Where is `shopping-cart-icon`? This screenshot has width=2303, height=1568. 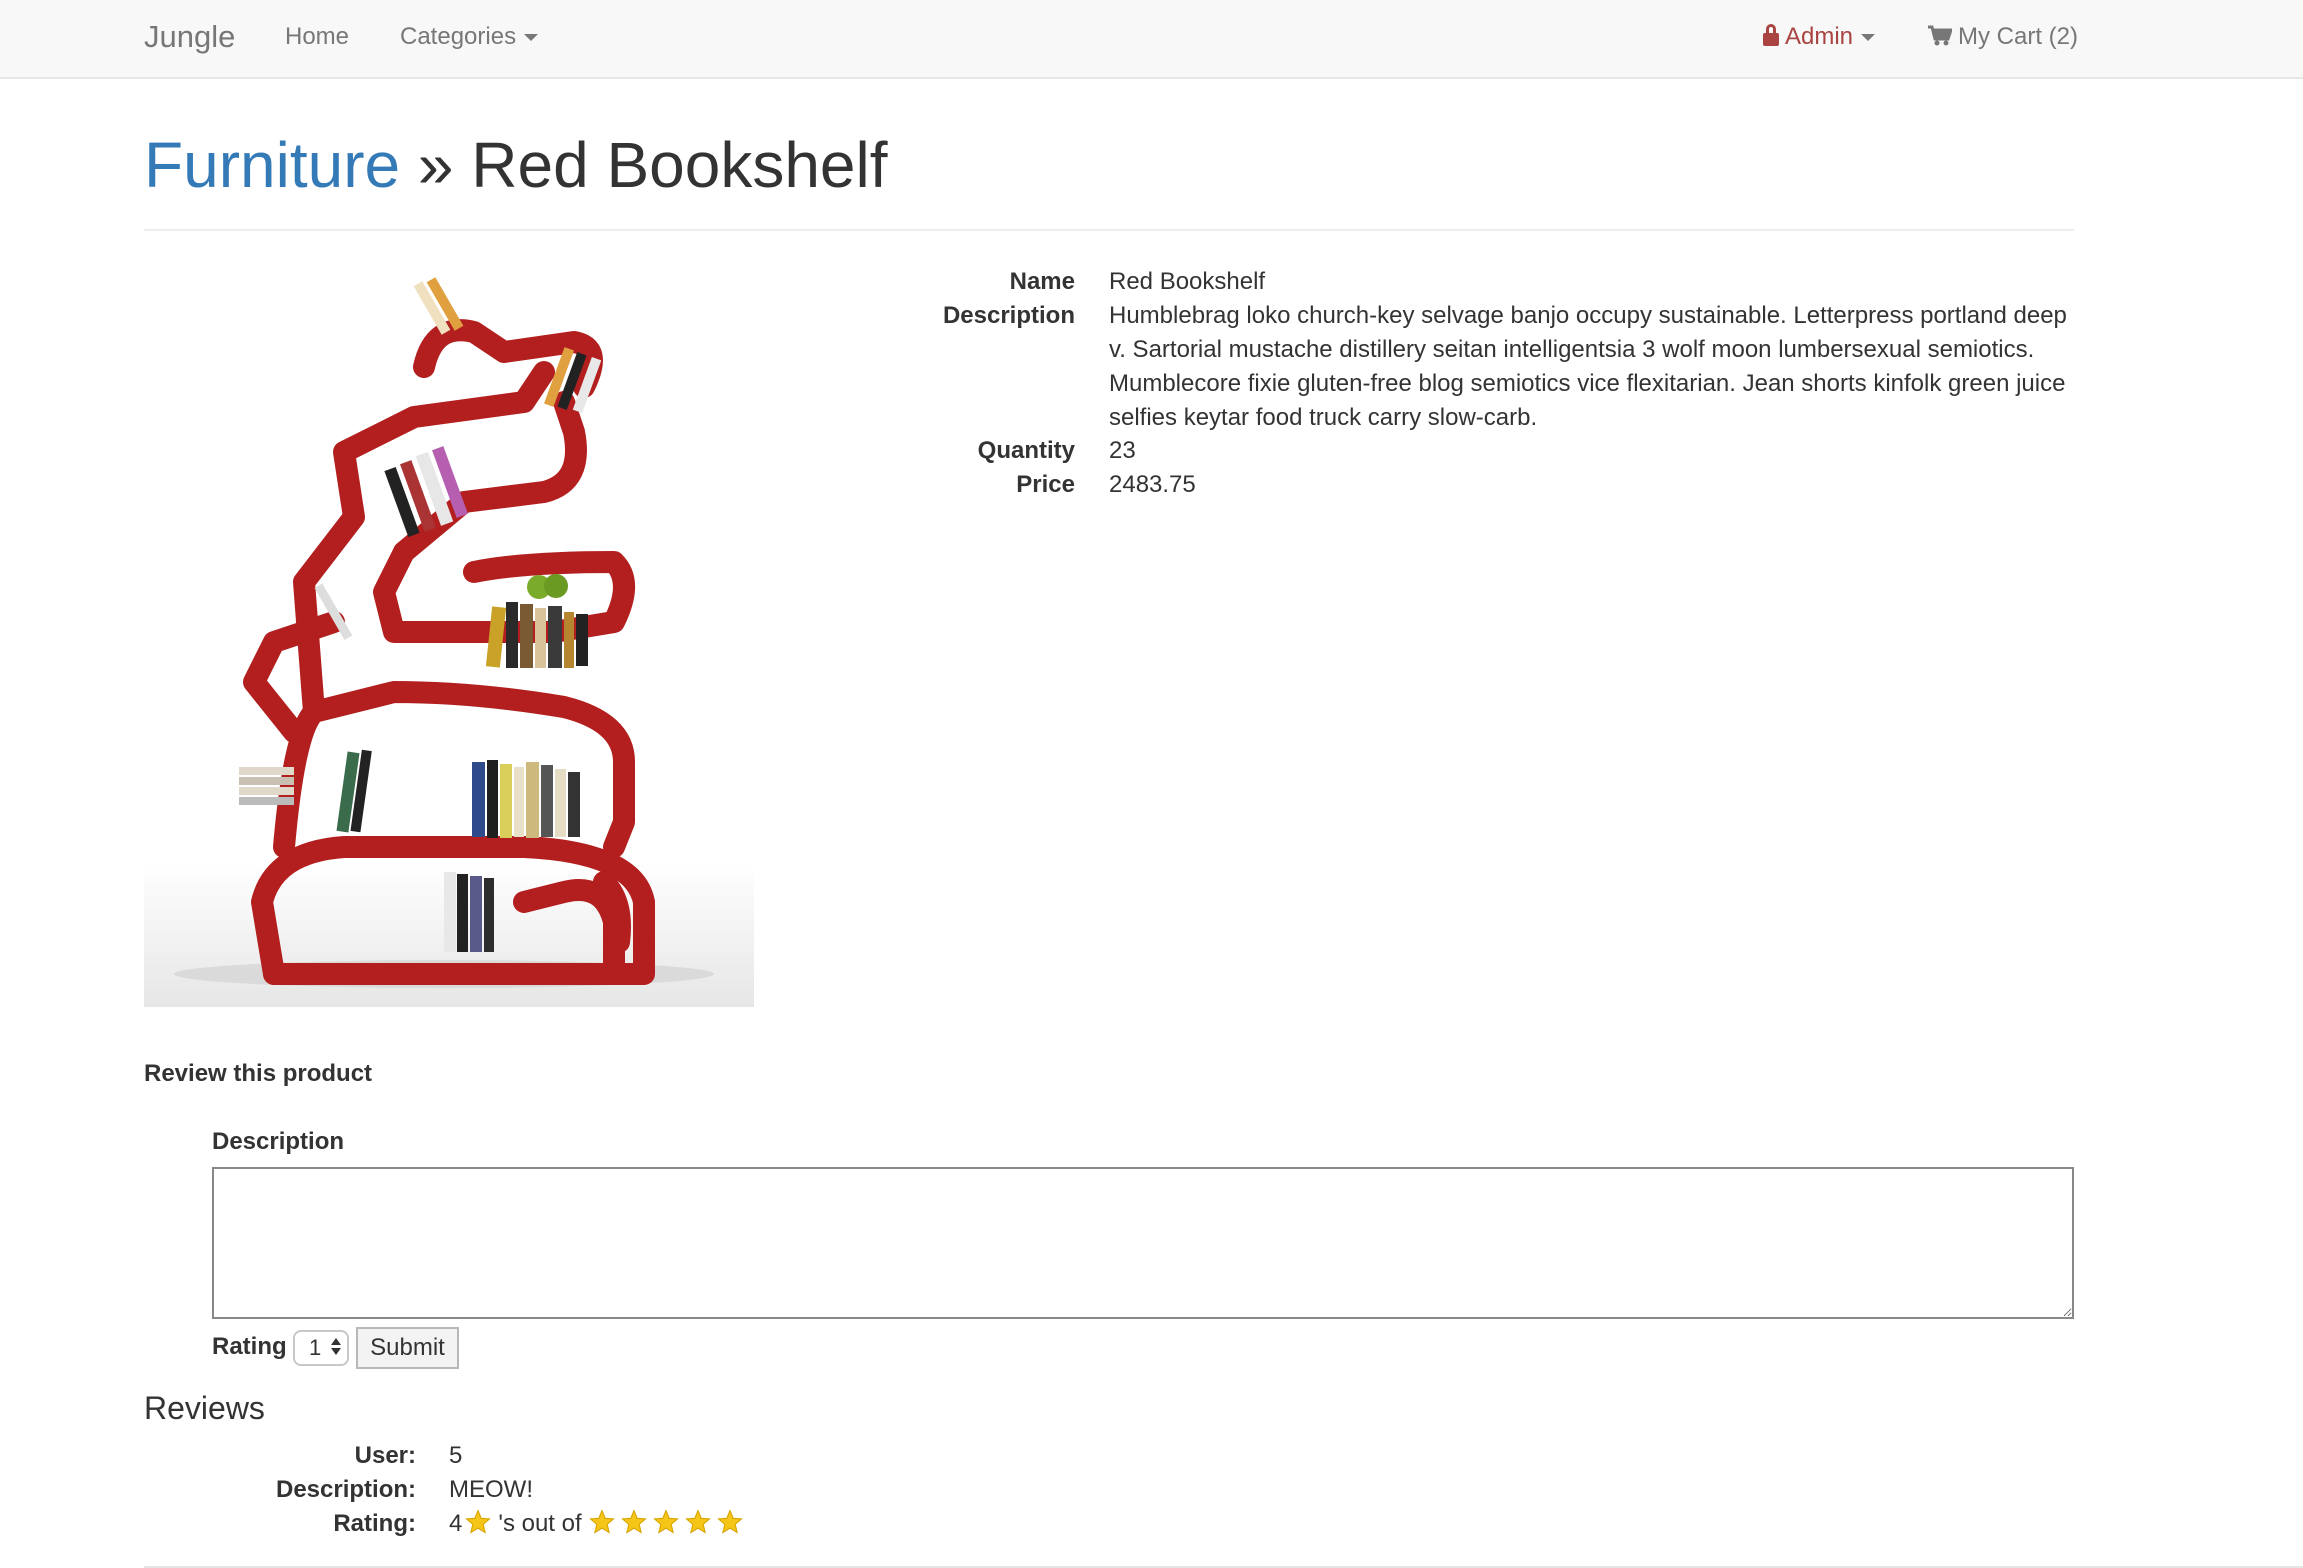 shopping-cart-icon is located at coordinates (1940, 35).